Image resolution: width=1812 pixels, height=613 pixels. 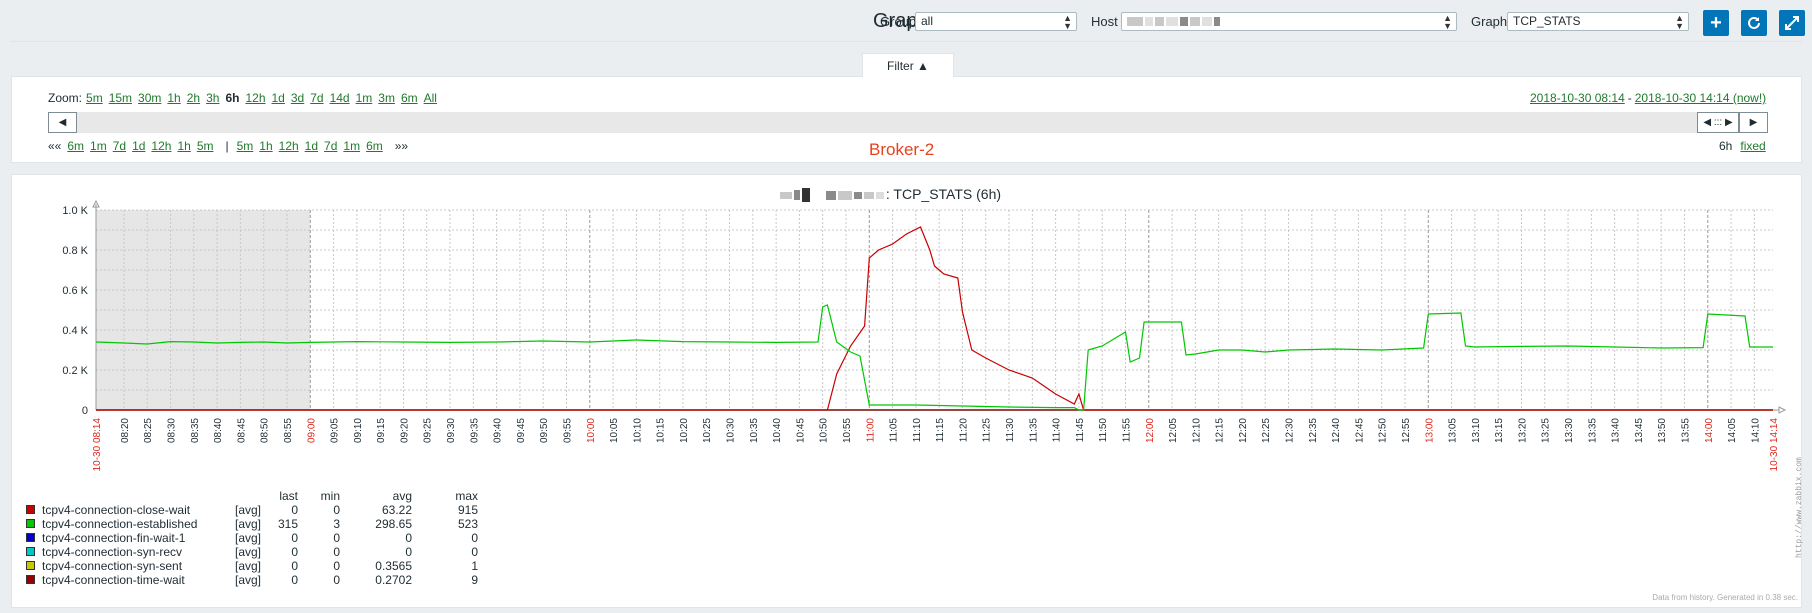 I want to click on zoom-option-4: 2h, so click(x=193, y=98).